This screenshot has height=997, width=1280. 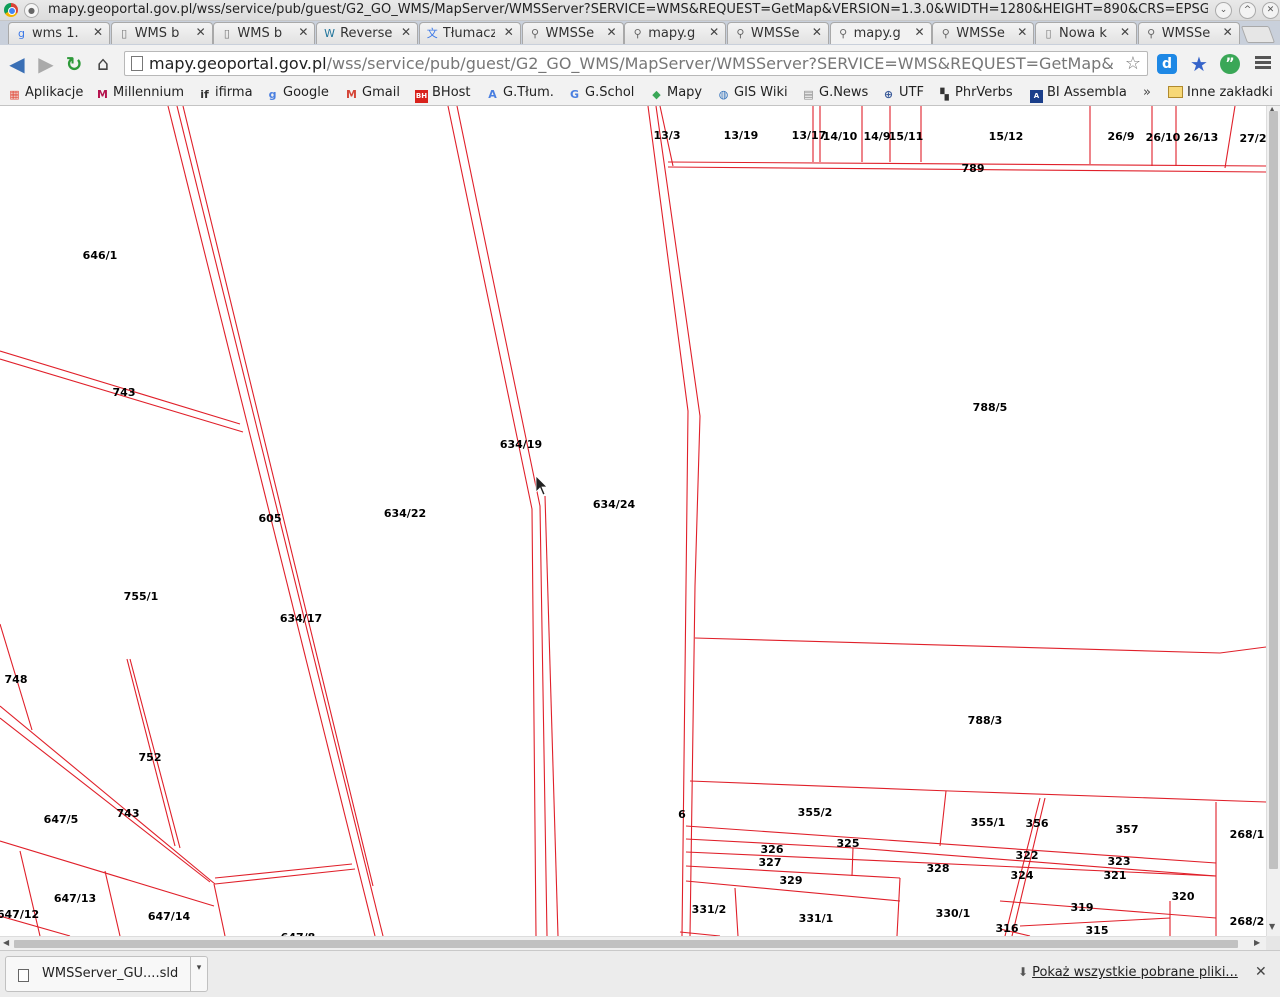 I want to click on horizontal-scrollbar: ◀ ▶, so click(x=633, y=943).